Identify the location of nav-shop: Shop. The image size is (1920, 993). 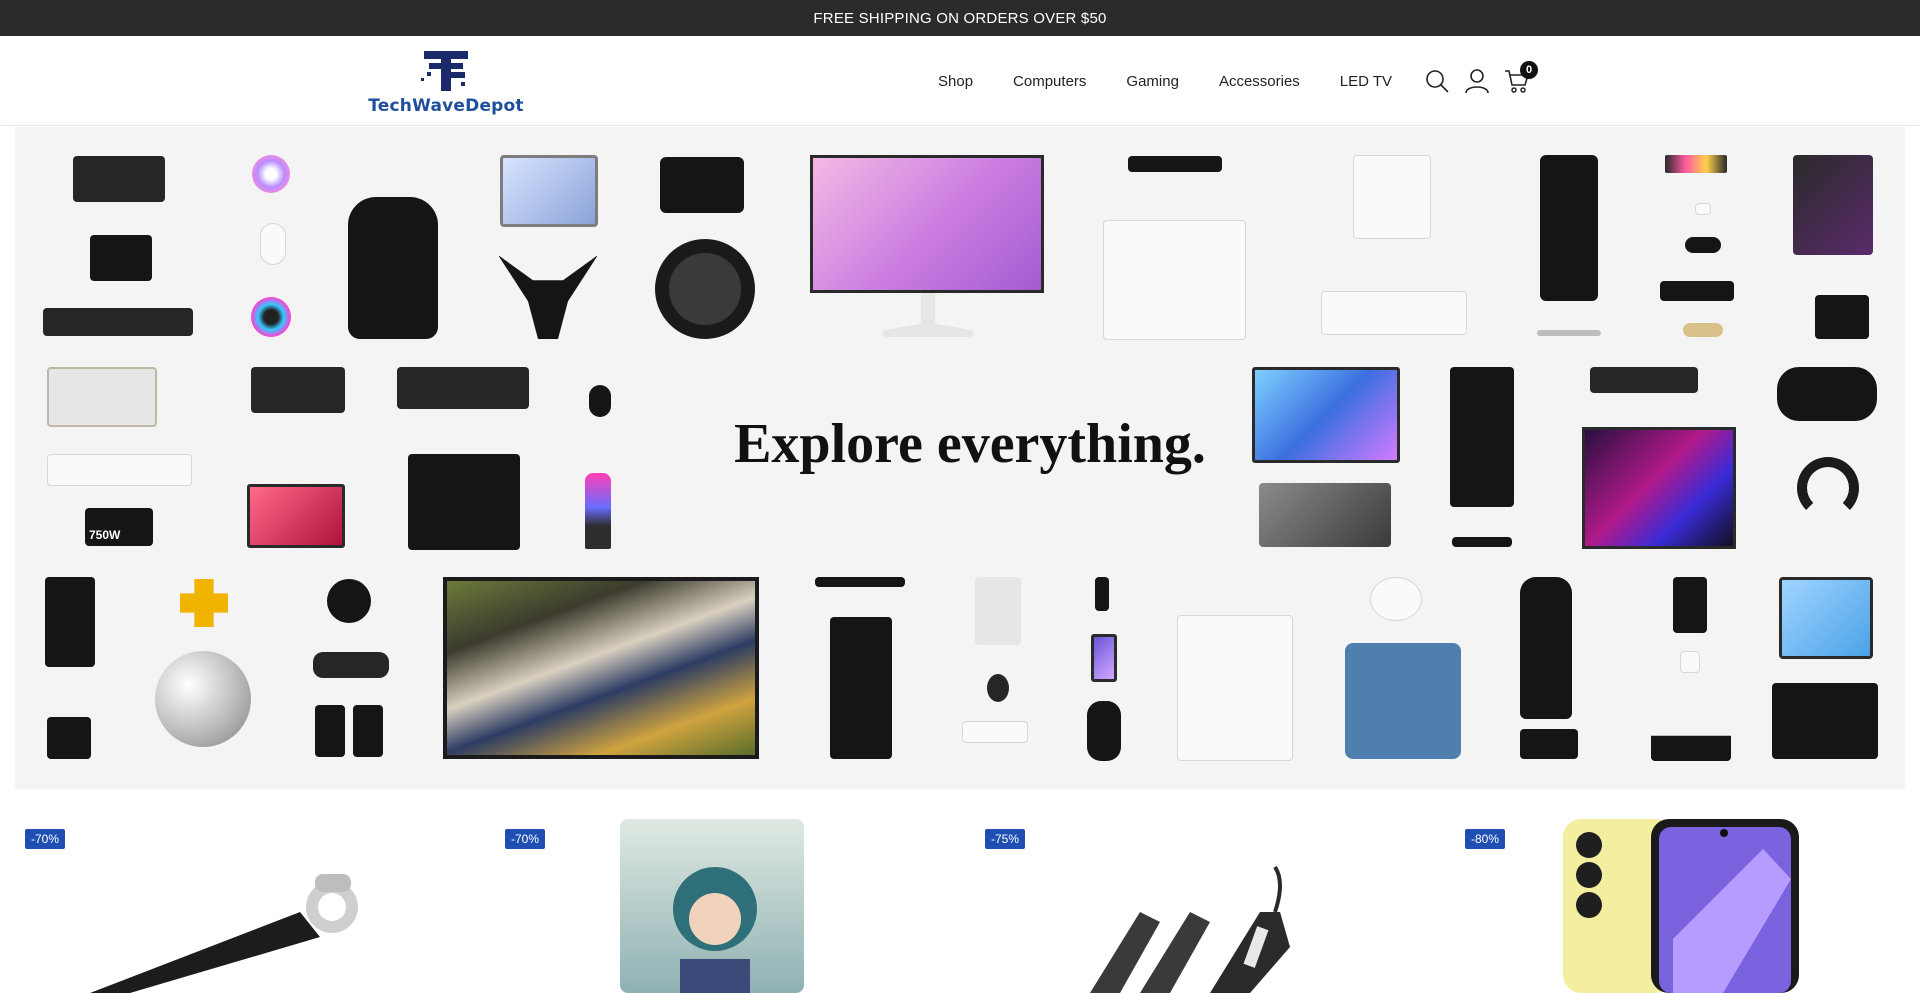
(955, 81).